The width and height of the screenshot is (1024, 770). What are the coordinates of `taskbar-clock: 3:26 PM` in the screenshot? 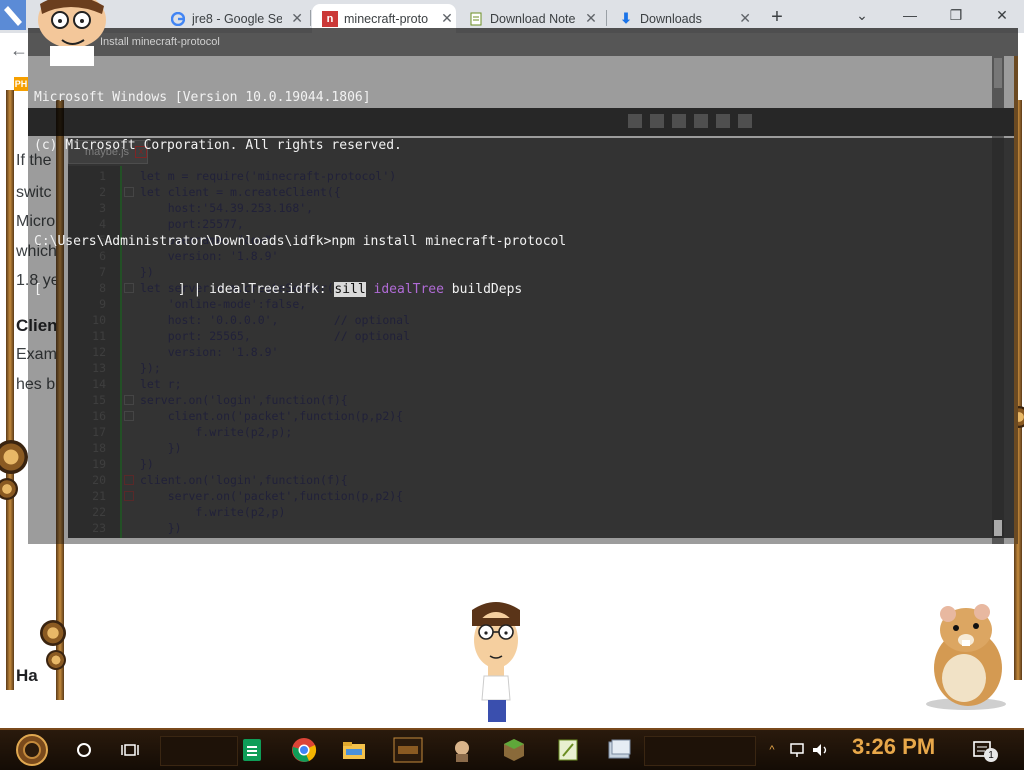 It's located at (893, 747).